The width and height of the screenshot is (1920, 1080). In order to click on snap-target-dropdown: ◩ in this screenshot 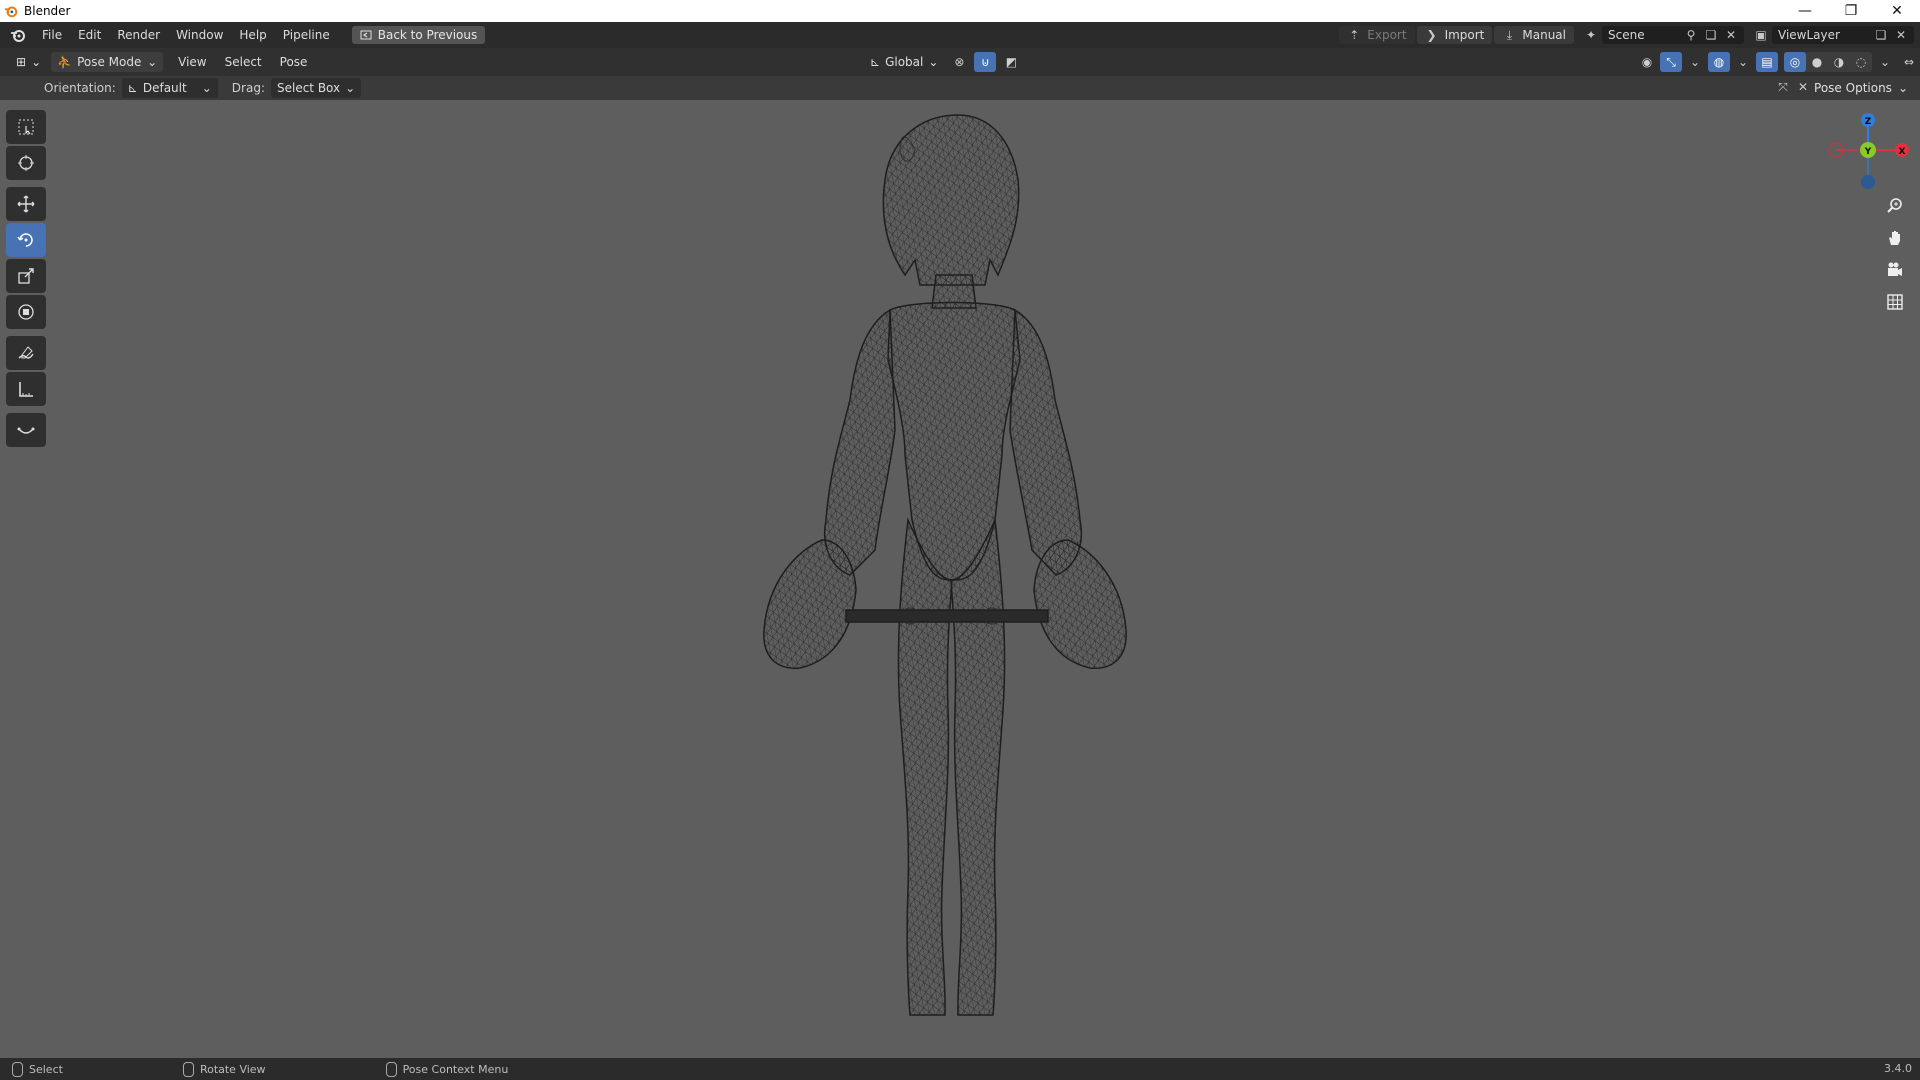, I will do `click(1011, 62)`.